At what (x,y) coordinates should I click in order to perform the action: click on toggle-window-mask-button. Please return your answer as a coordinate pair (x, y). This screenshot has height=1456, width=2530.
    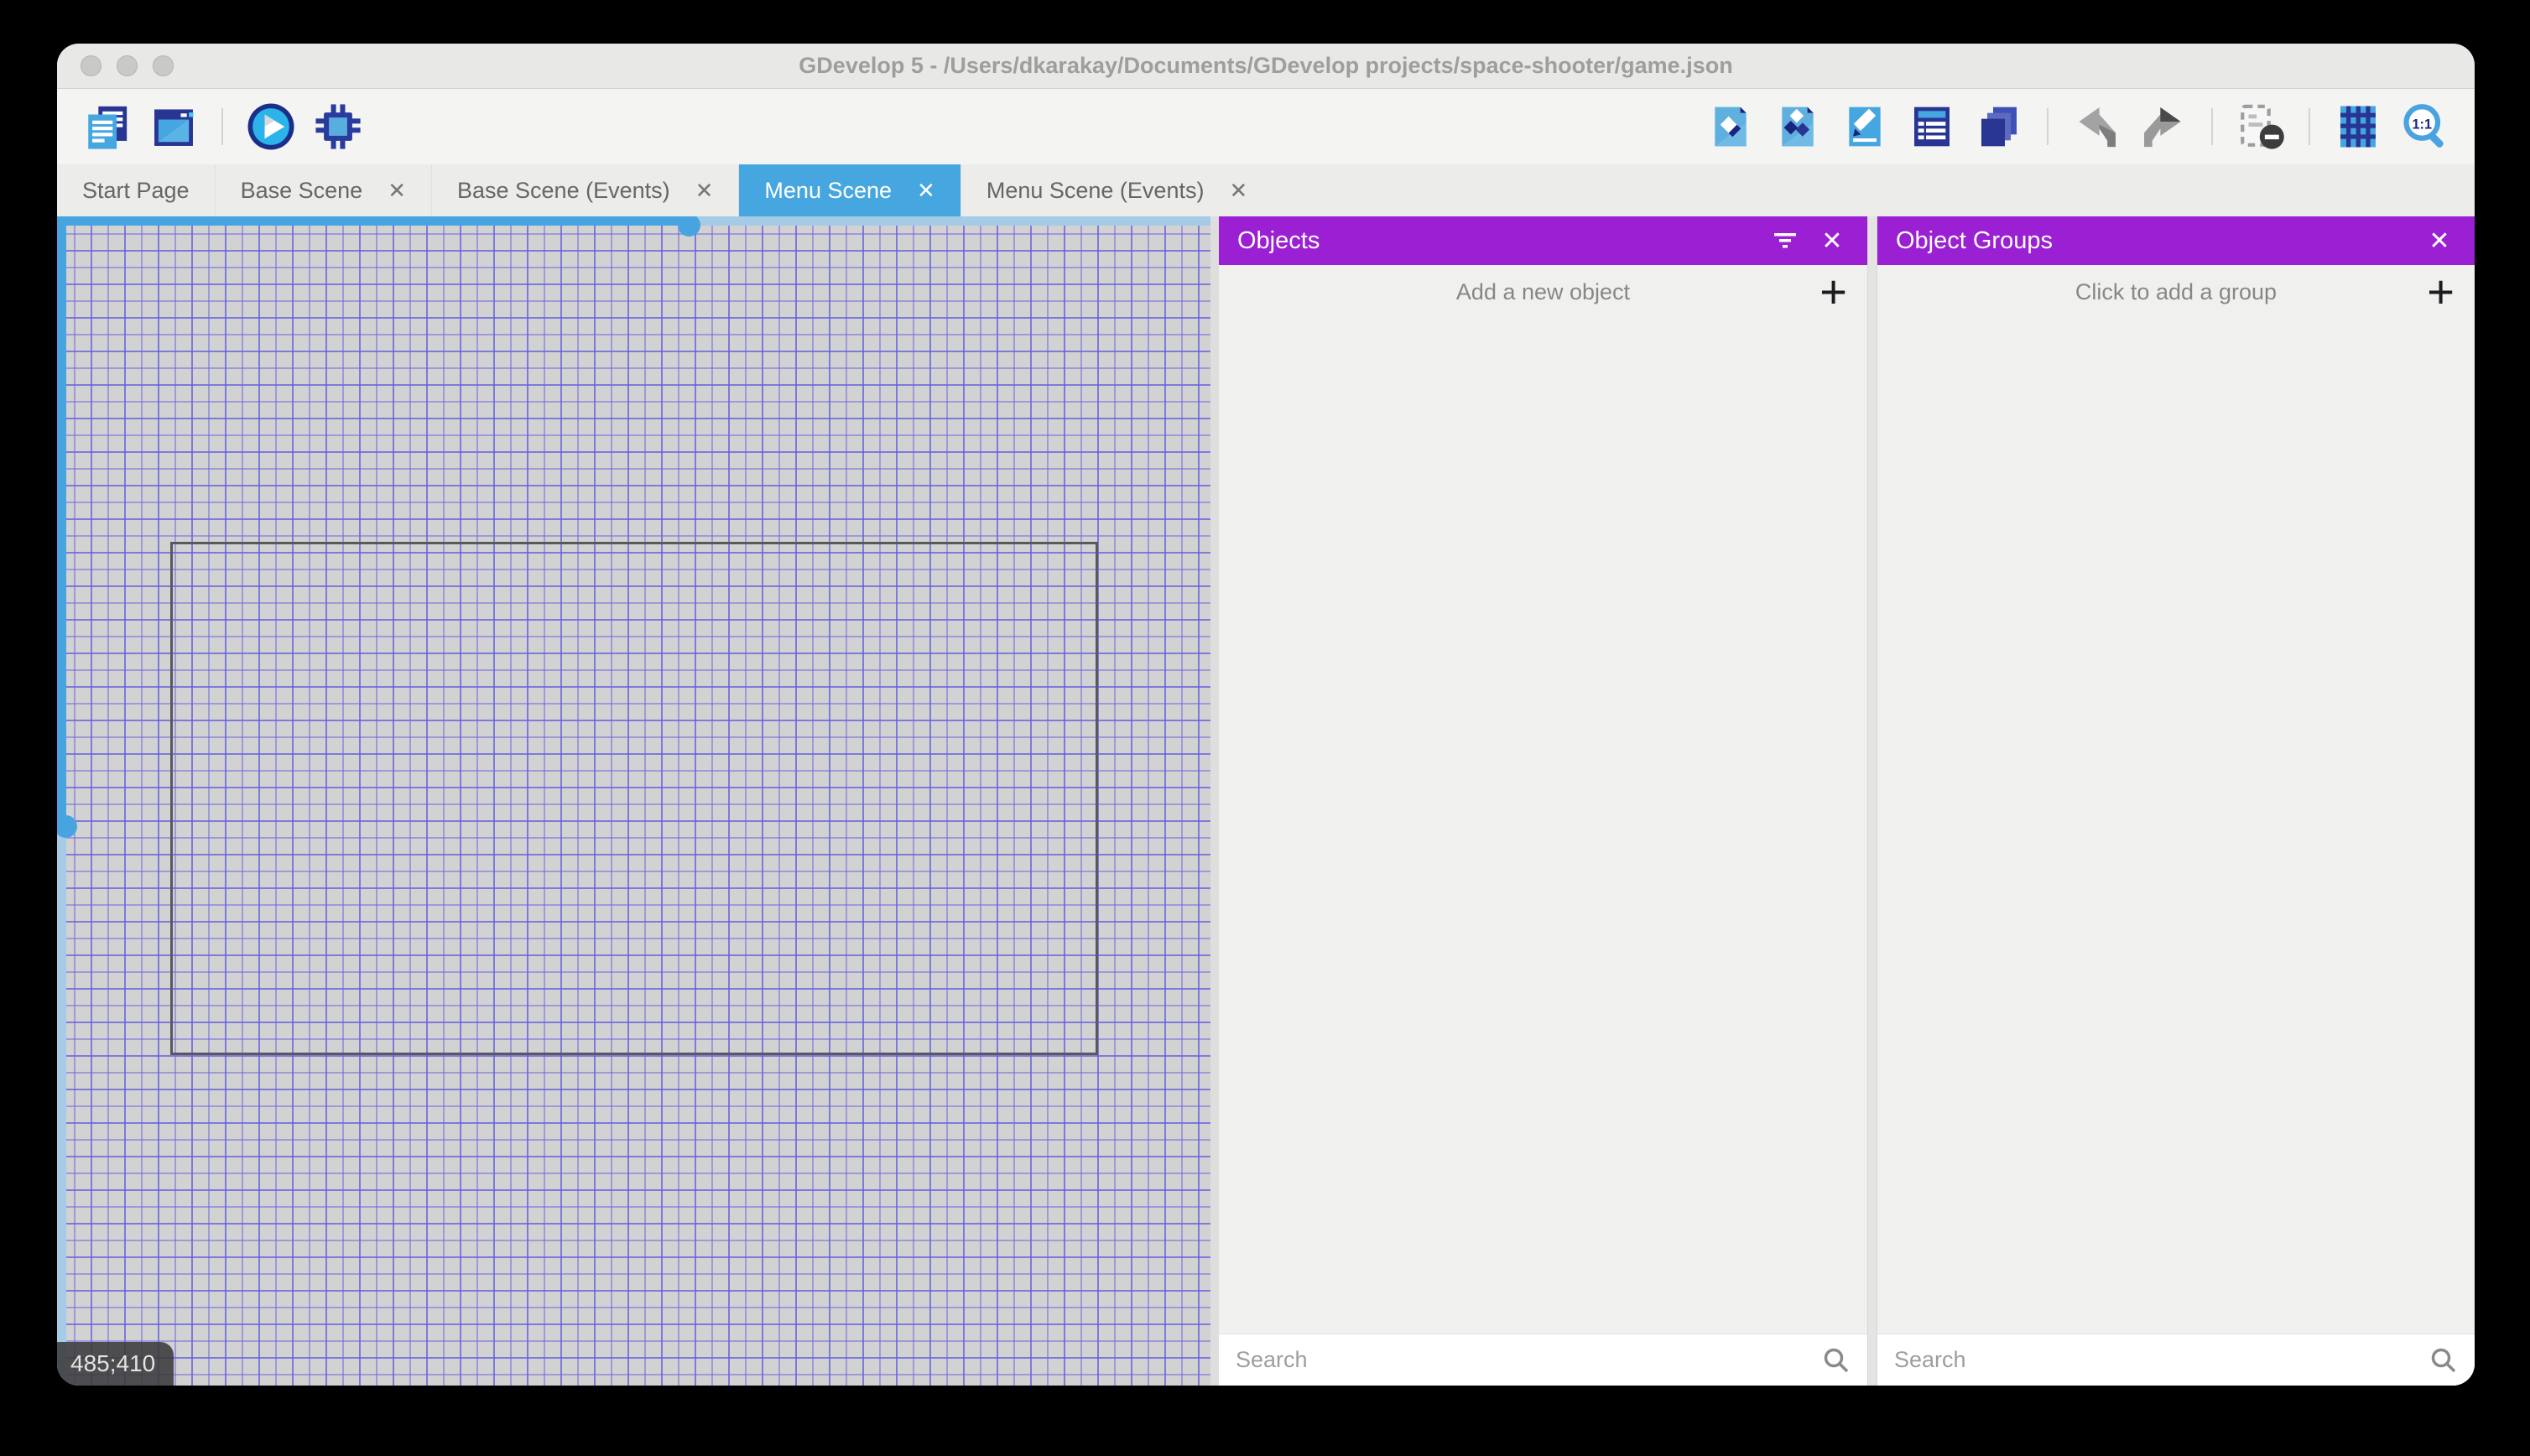
    Looking at the image, I should click on (2260, 126).